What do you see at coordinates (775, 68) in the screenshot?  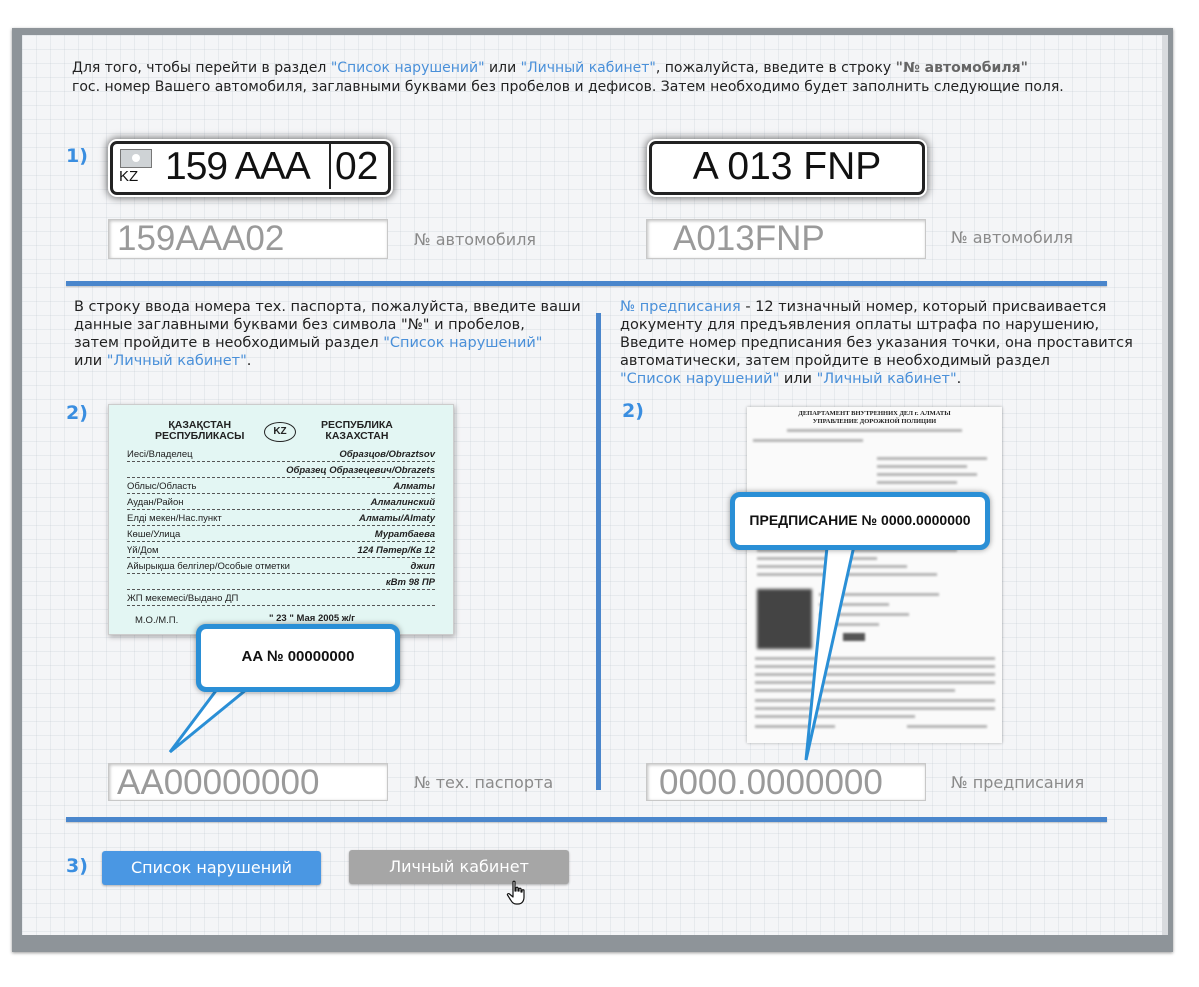 I see `intro-text-part: , пожалуйста, введите в строку` at bounding box center [775, 68].